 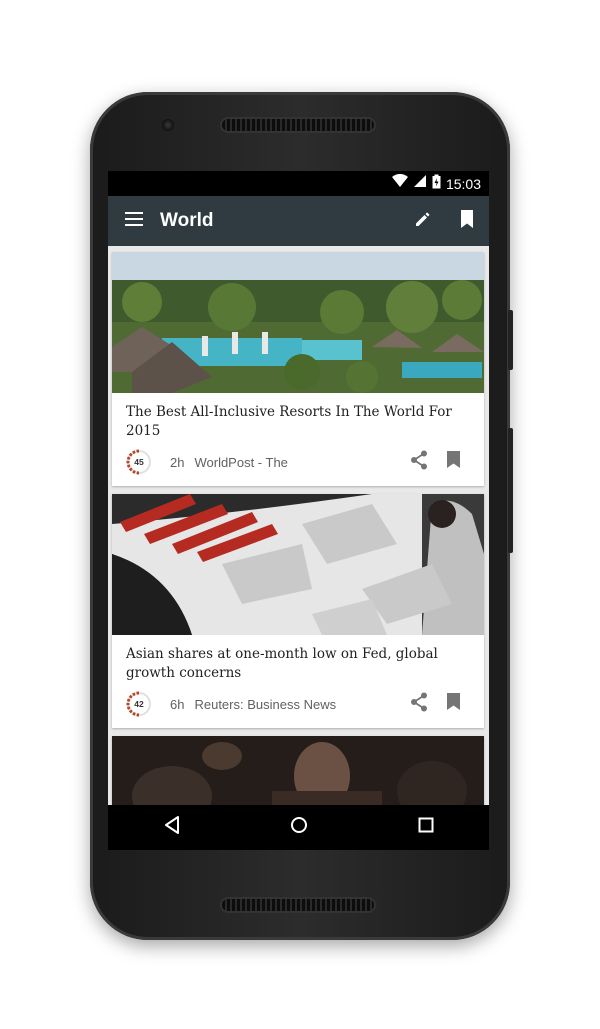 I want to click on page-title: World, so click(x=187, y=220).